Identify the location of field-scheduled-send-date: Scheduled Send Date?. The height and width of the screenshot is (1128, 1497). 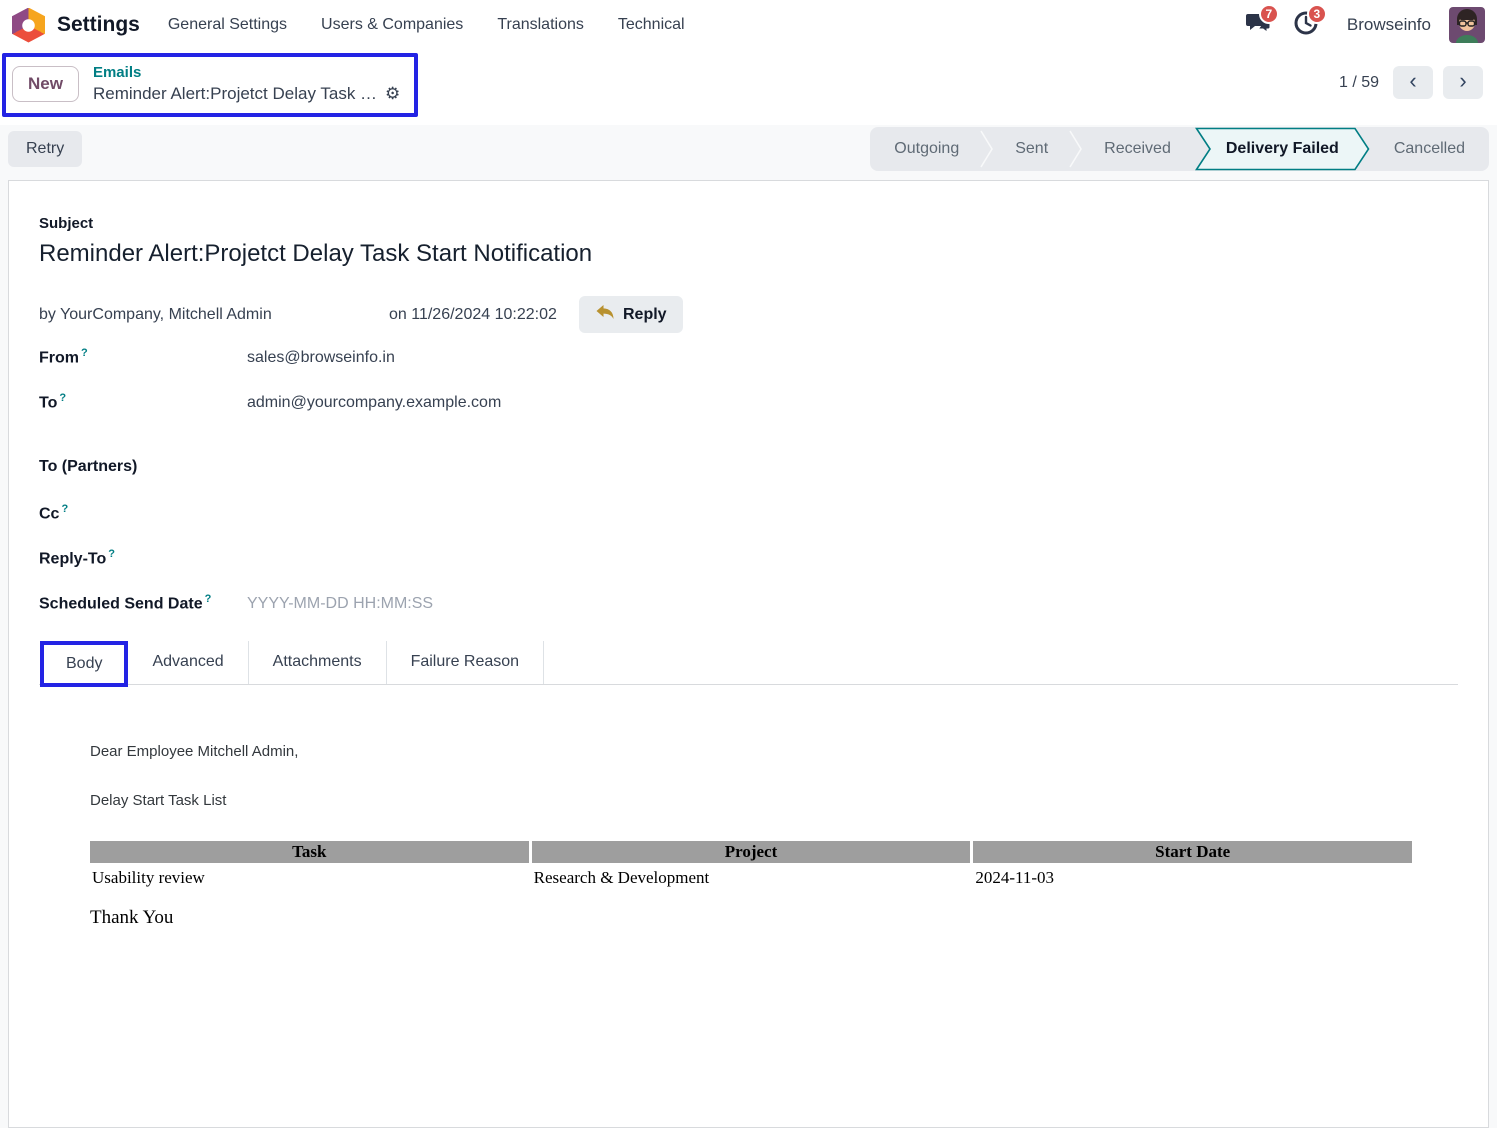
(748, 608).